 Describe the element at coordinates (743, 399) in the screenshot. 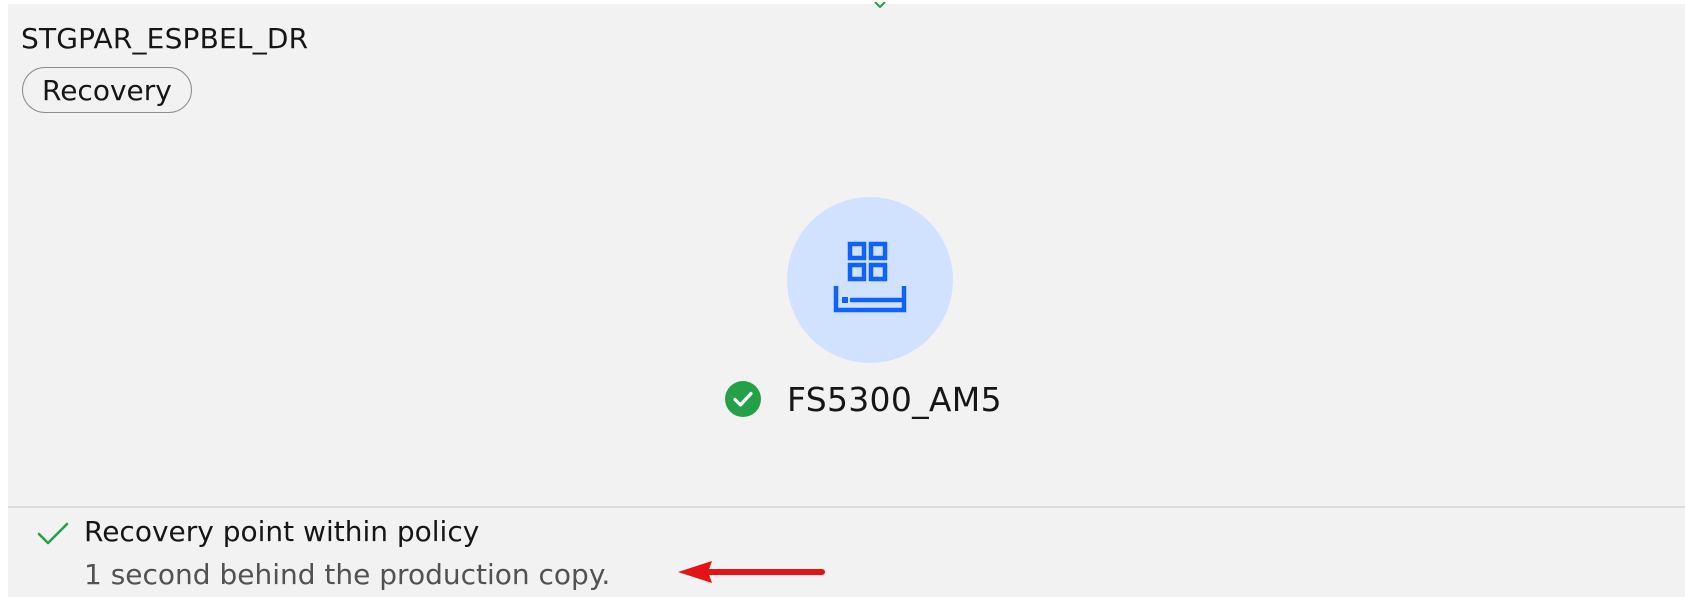

I see `checkmark-filled-icon` at that location.